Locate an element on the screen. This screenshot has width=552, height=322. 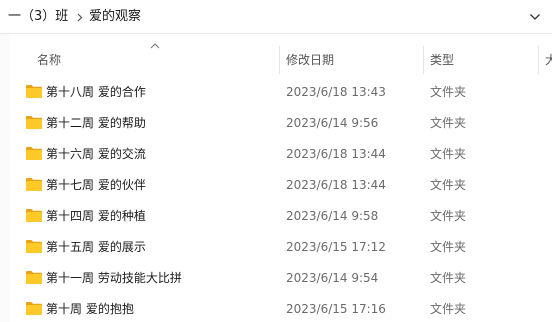
list-item: 第十五周 爱的展示 2023/6/15 17:12 文件夹 is located at coordinates (285, 247).